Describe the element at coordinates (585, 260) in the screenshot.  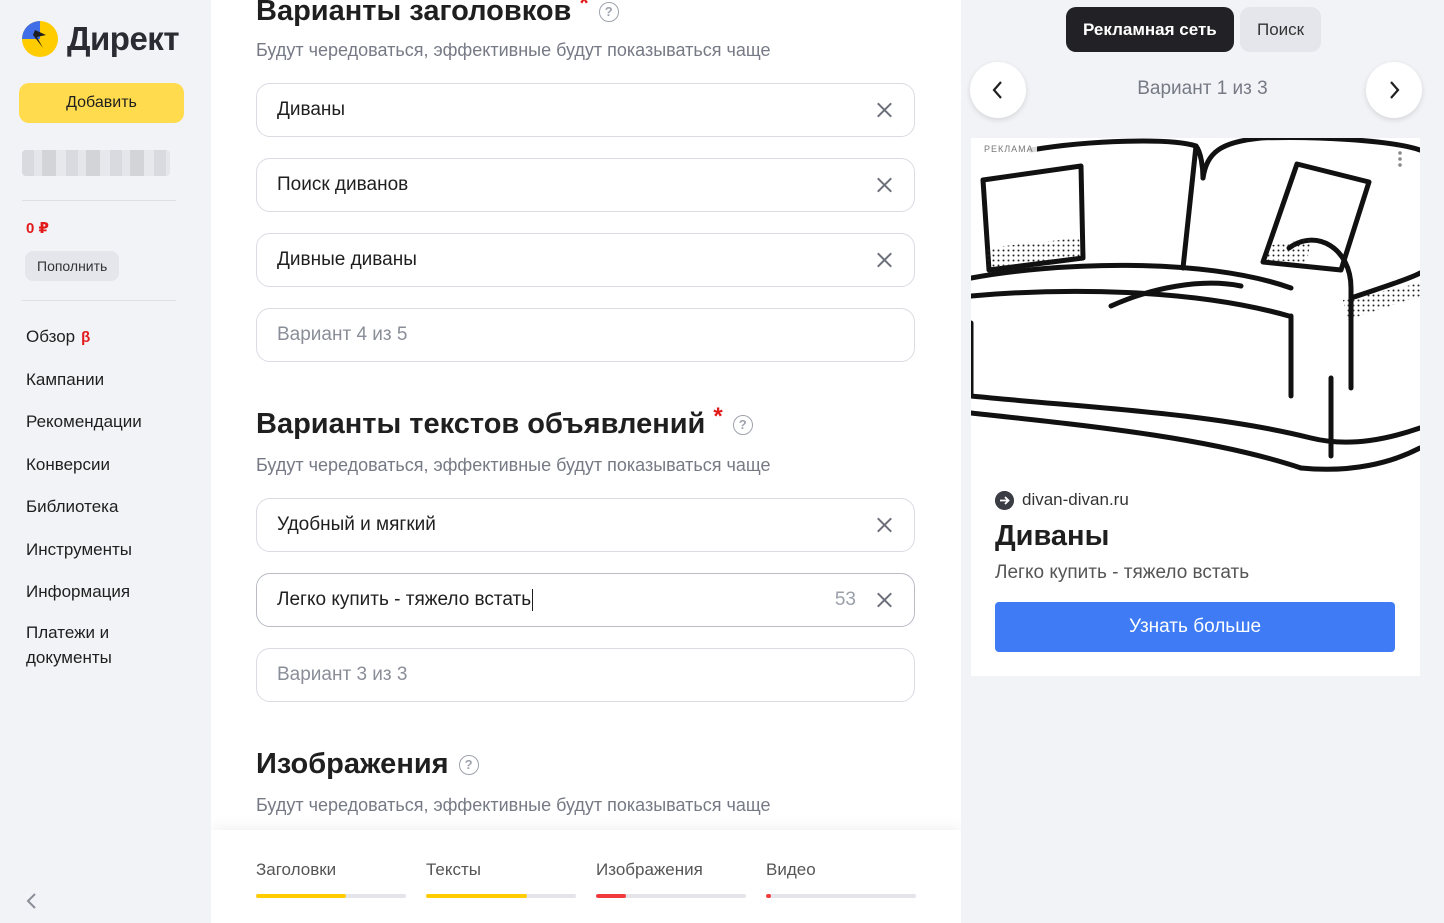
I see `headline-field-3: Дивные диваны` at that location.